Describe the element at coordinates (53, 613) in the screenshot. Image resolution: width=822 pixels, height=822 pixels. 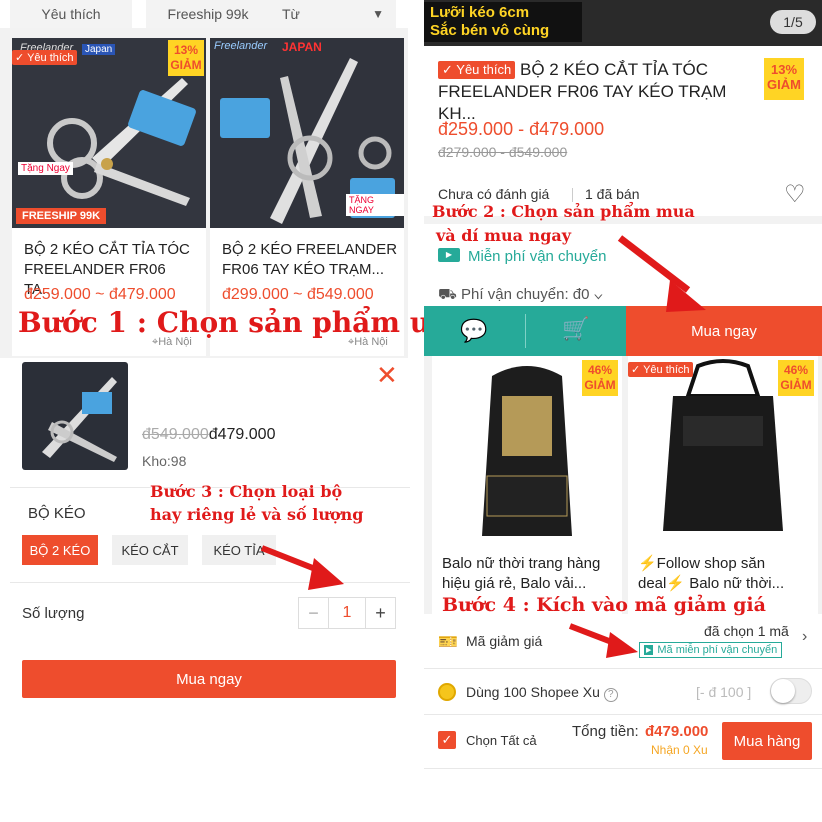
I see `quantity-label: Số lượng` at that location.